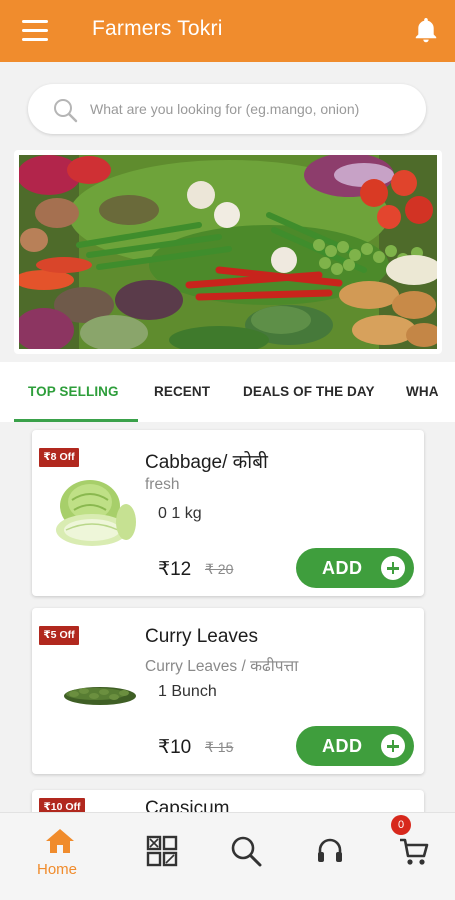 The height and width of the screenshot is (900, 455). I want to click on bottom-navigation: Home, so click(227, 856).